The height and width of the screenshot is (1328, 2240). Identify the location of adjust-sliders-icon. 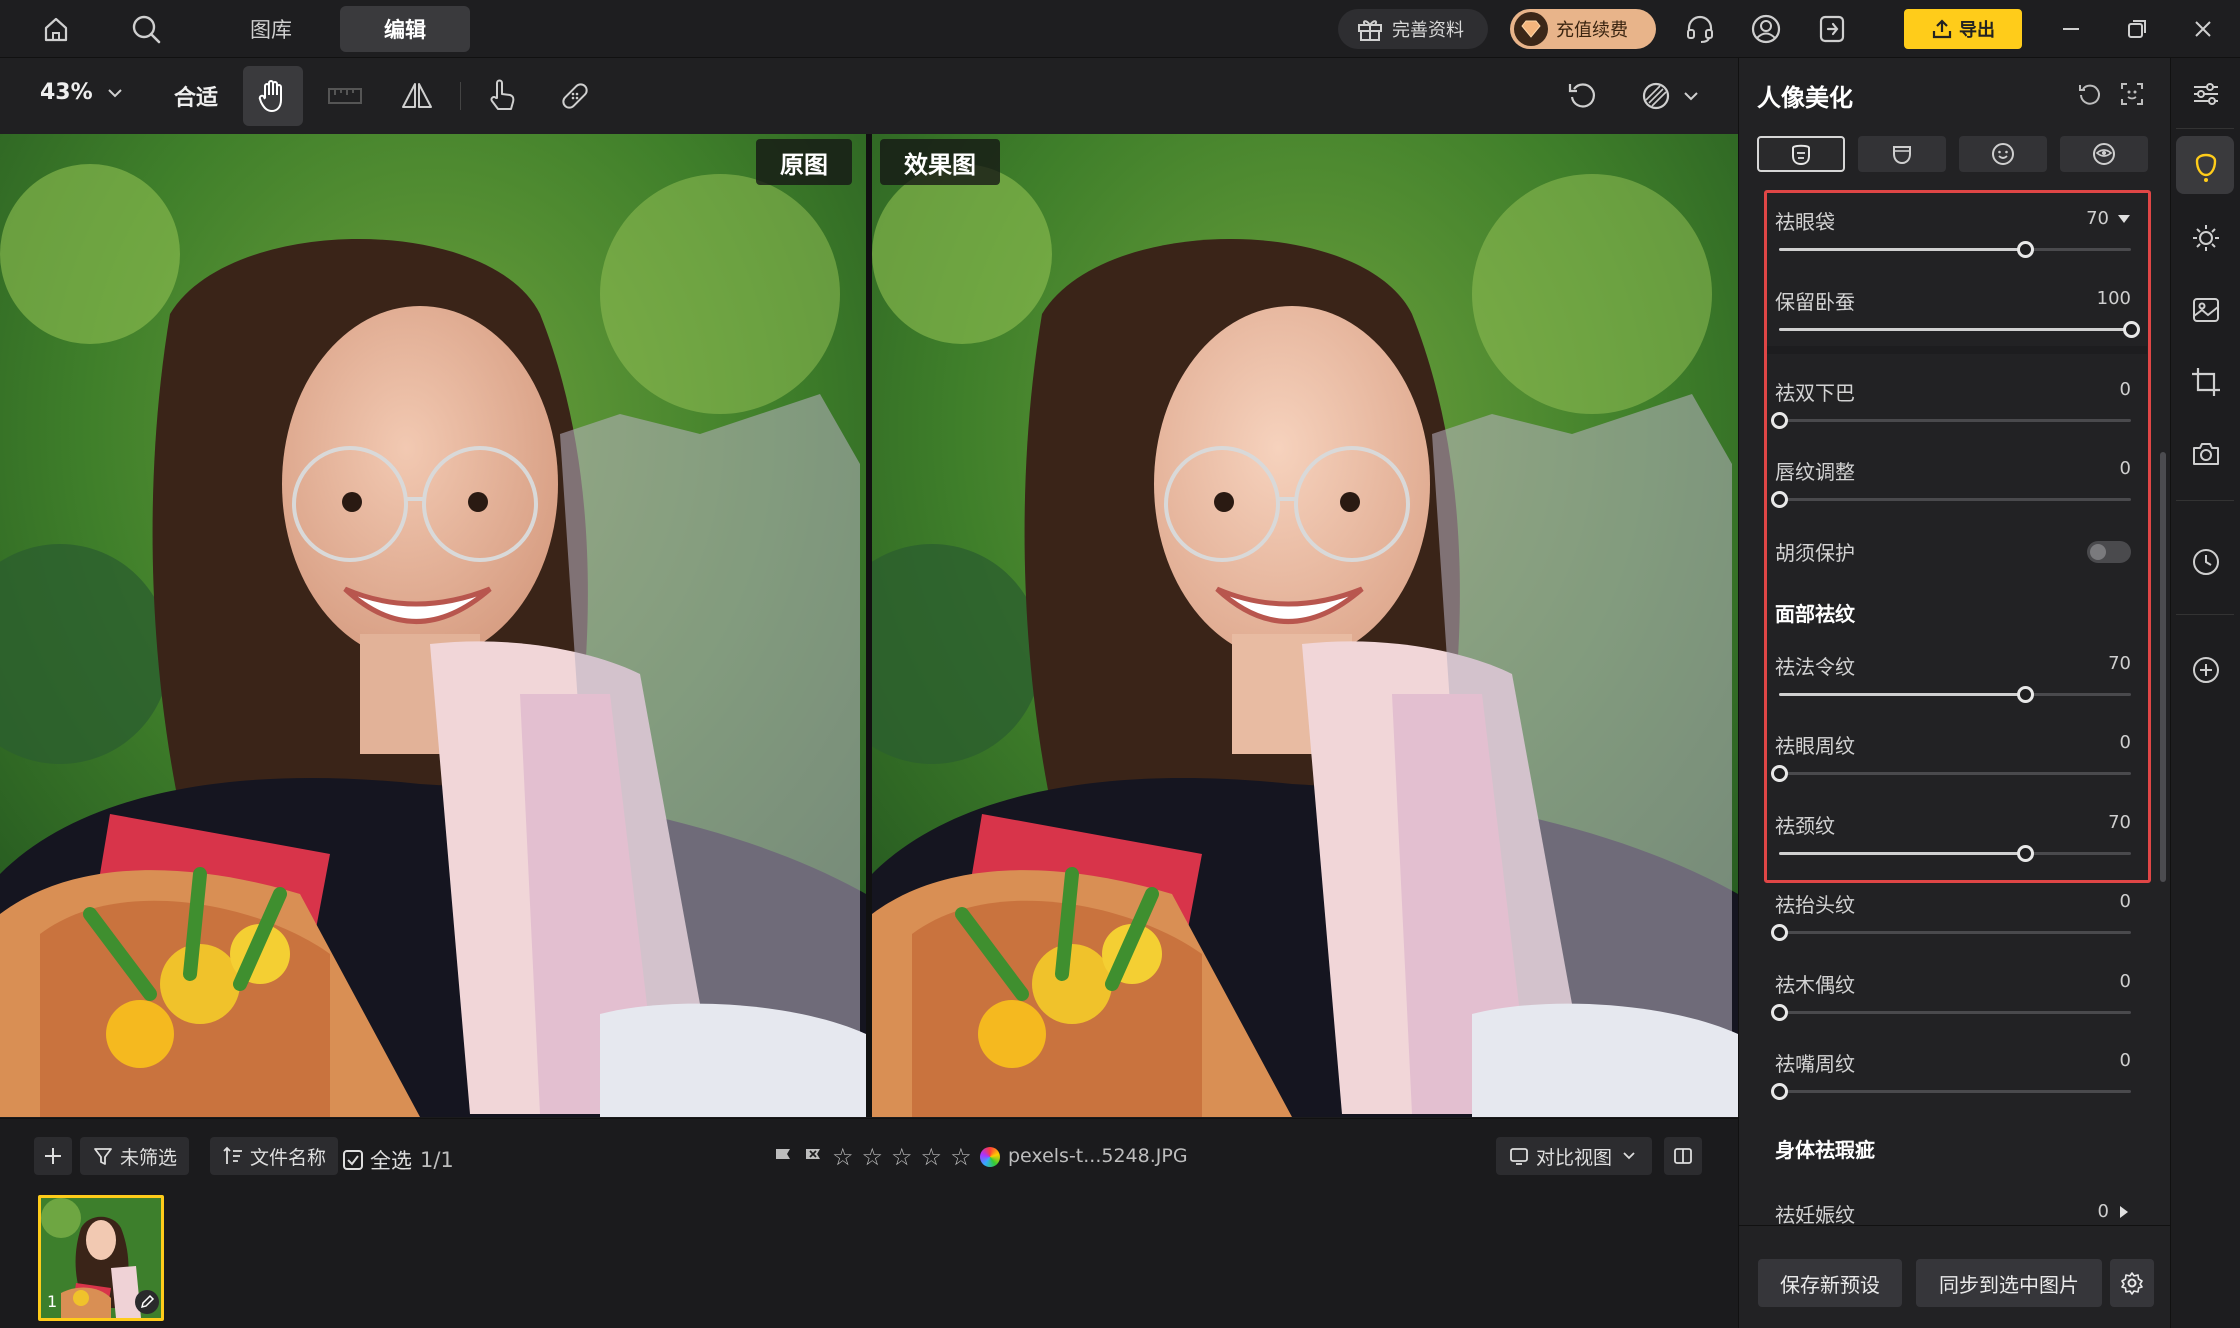
(2206, 94).